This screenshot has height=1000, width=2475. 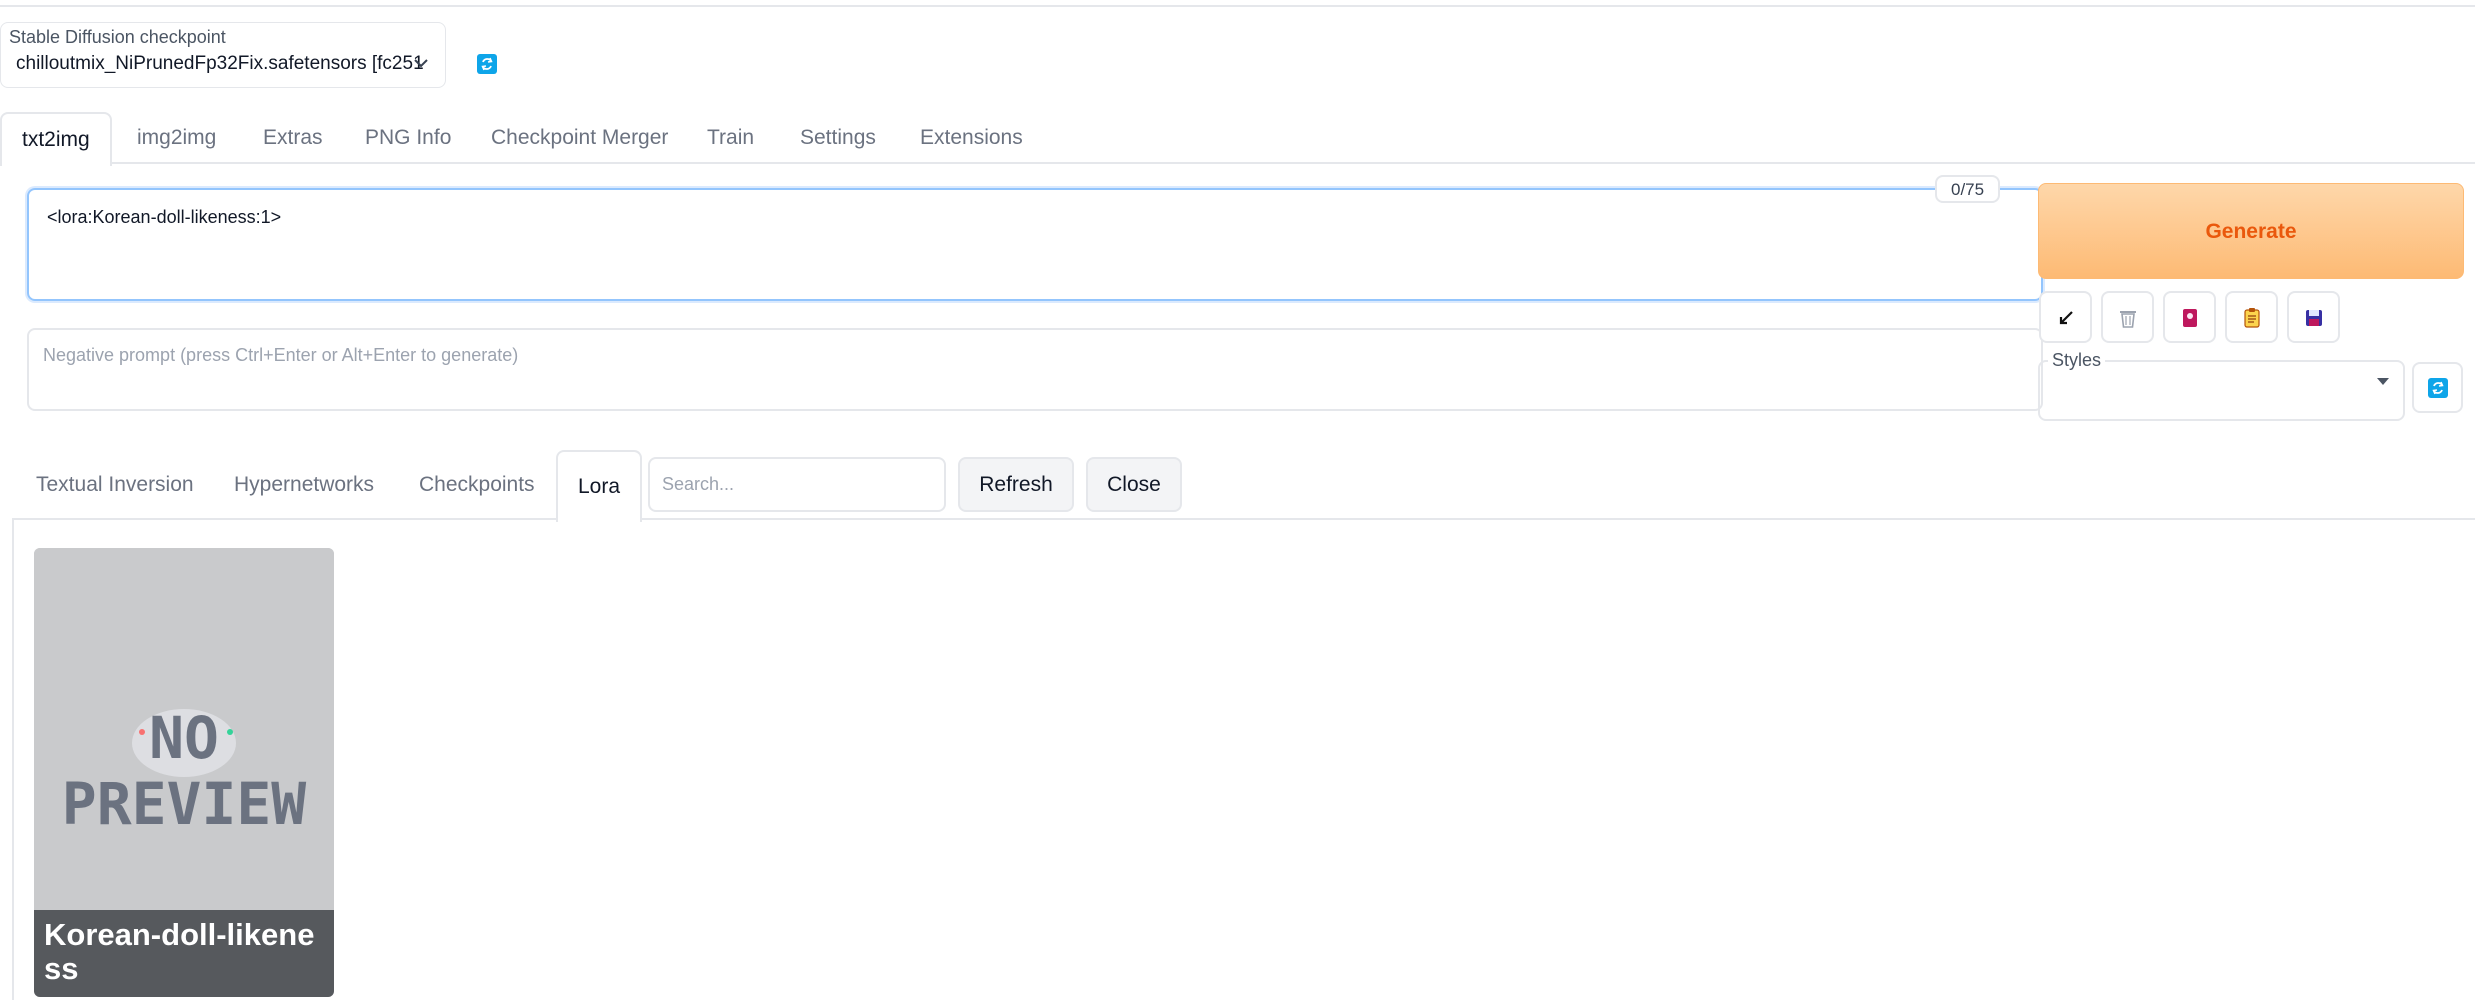 I want to click on no-preview-text-line2: PREVIEW, so click(x=184, y=804).